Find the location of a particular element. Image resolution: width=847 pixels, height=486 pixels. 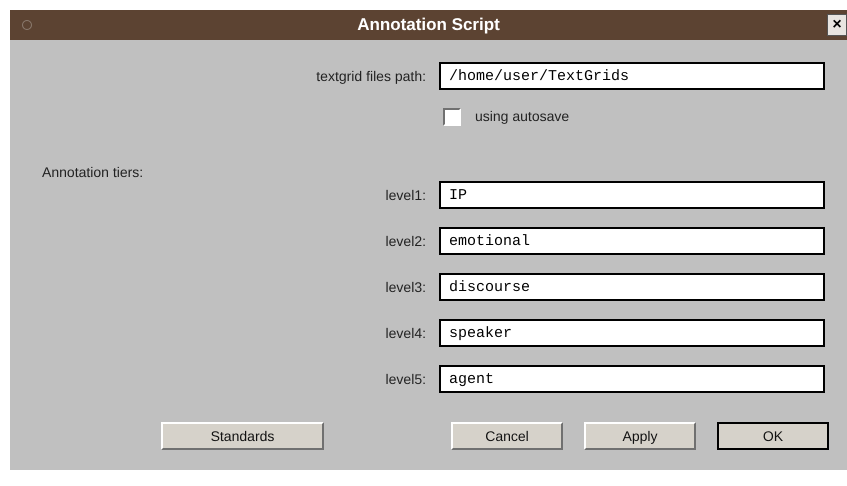

dialog-button: Apply is located at coordinates (640, 436).